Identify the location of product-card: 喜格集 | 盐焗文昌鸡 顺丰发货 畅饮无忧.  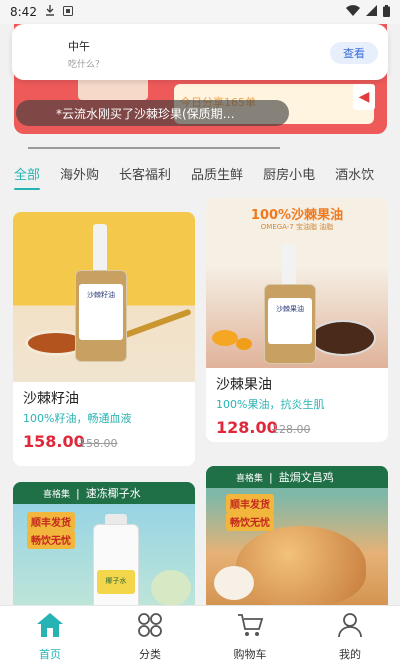
(297, 539).